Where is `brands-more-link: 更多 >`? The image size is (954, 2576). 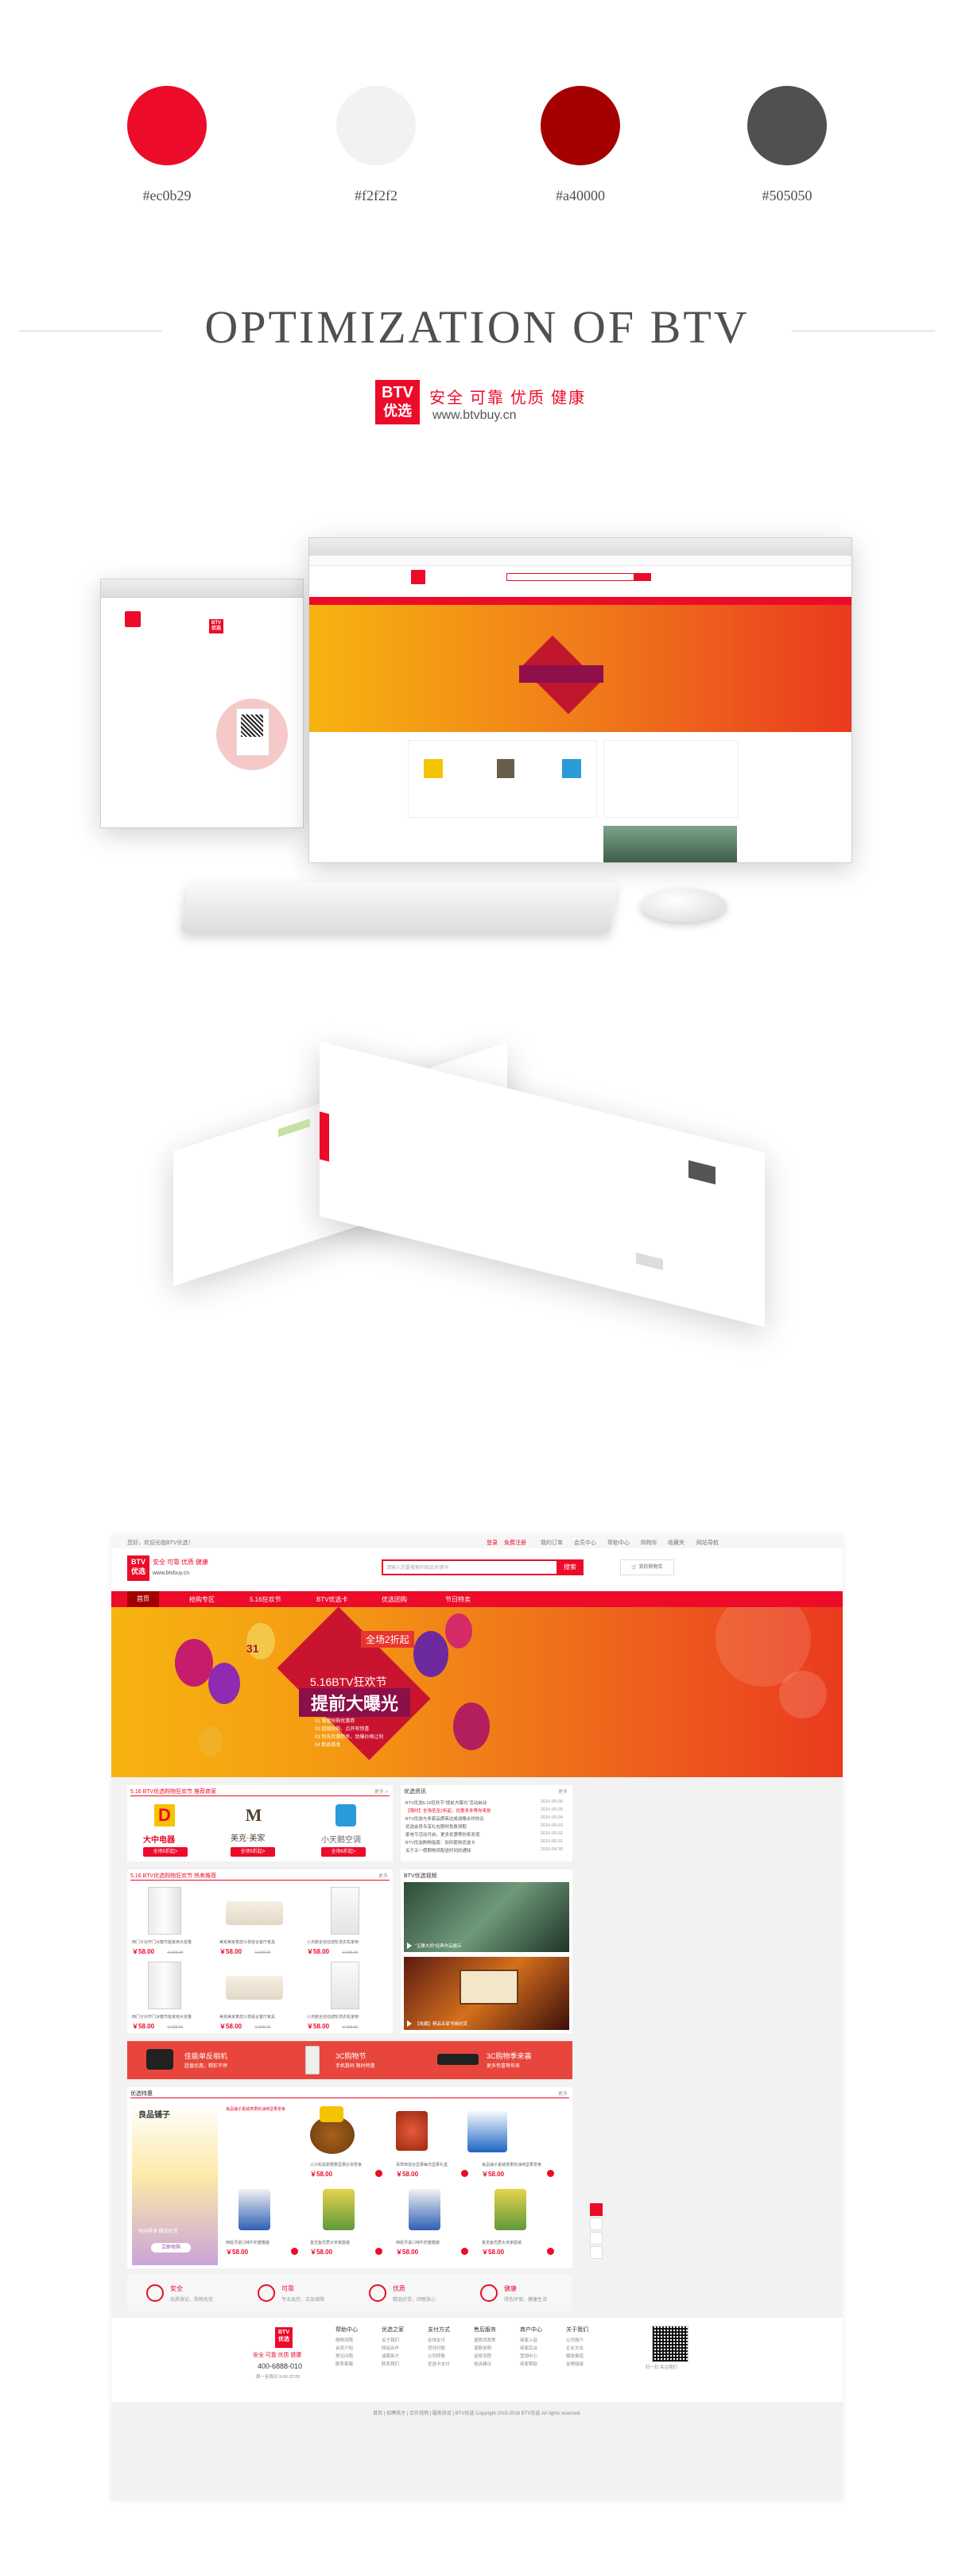 brands-more-link: 更多 > is located at coordinates (381, 1791).